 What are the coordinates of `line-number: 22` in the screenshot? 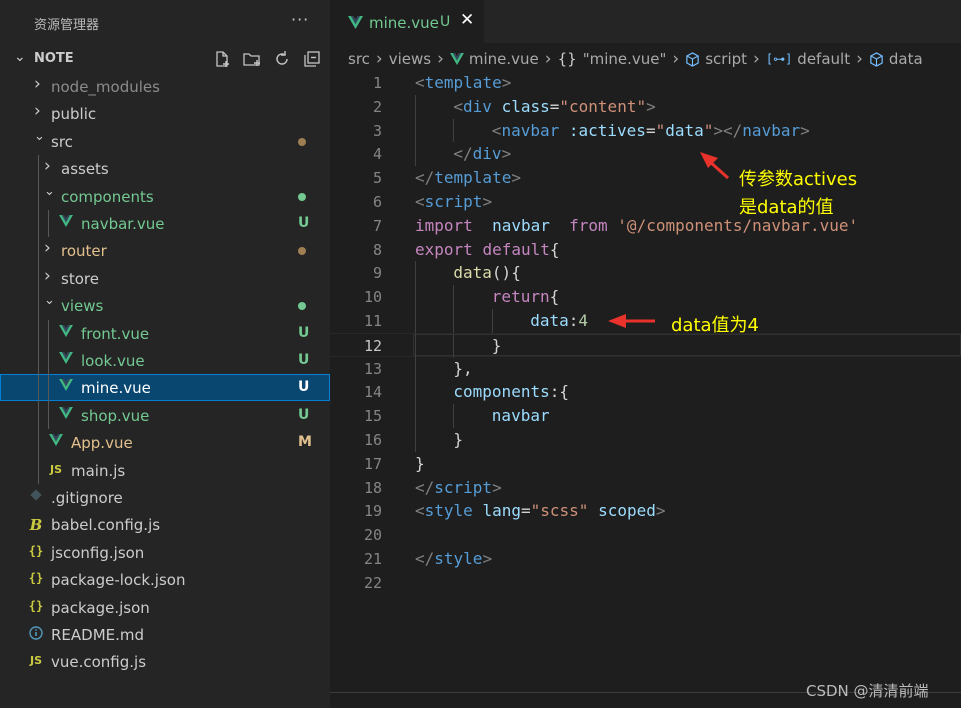 It's located at (372, 582).